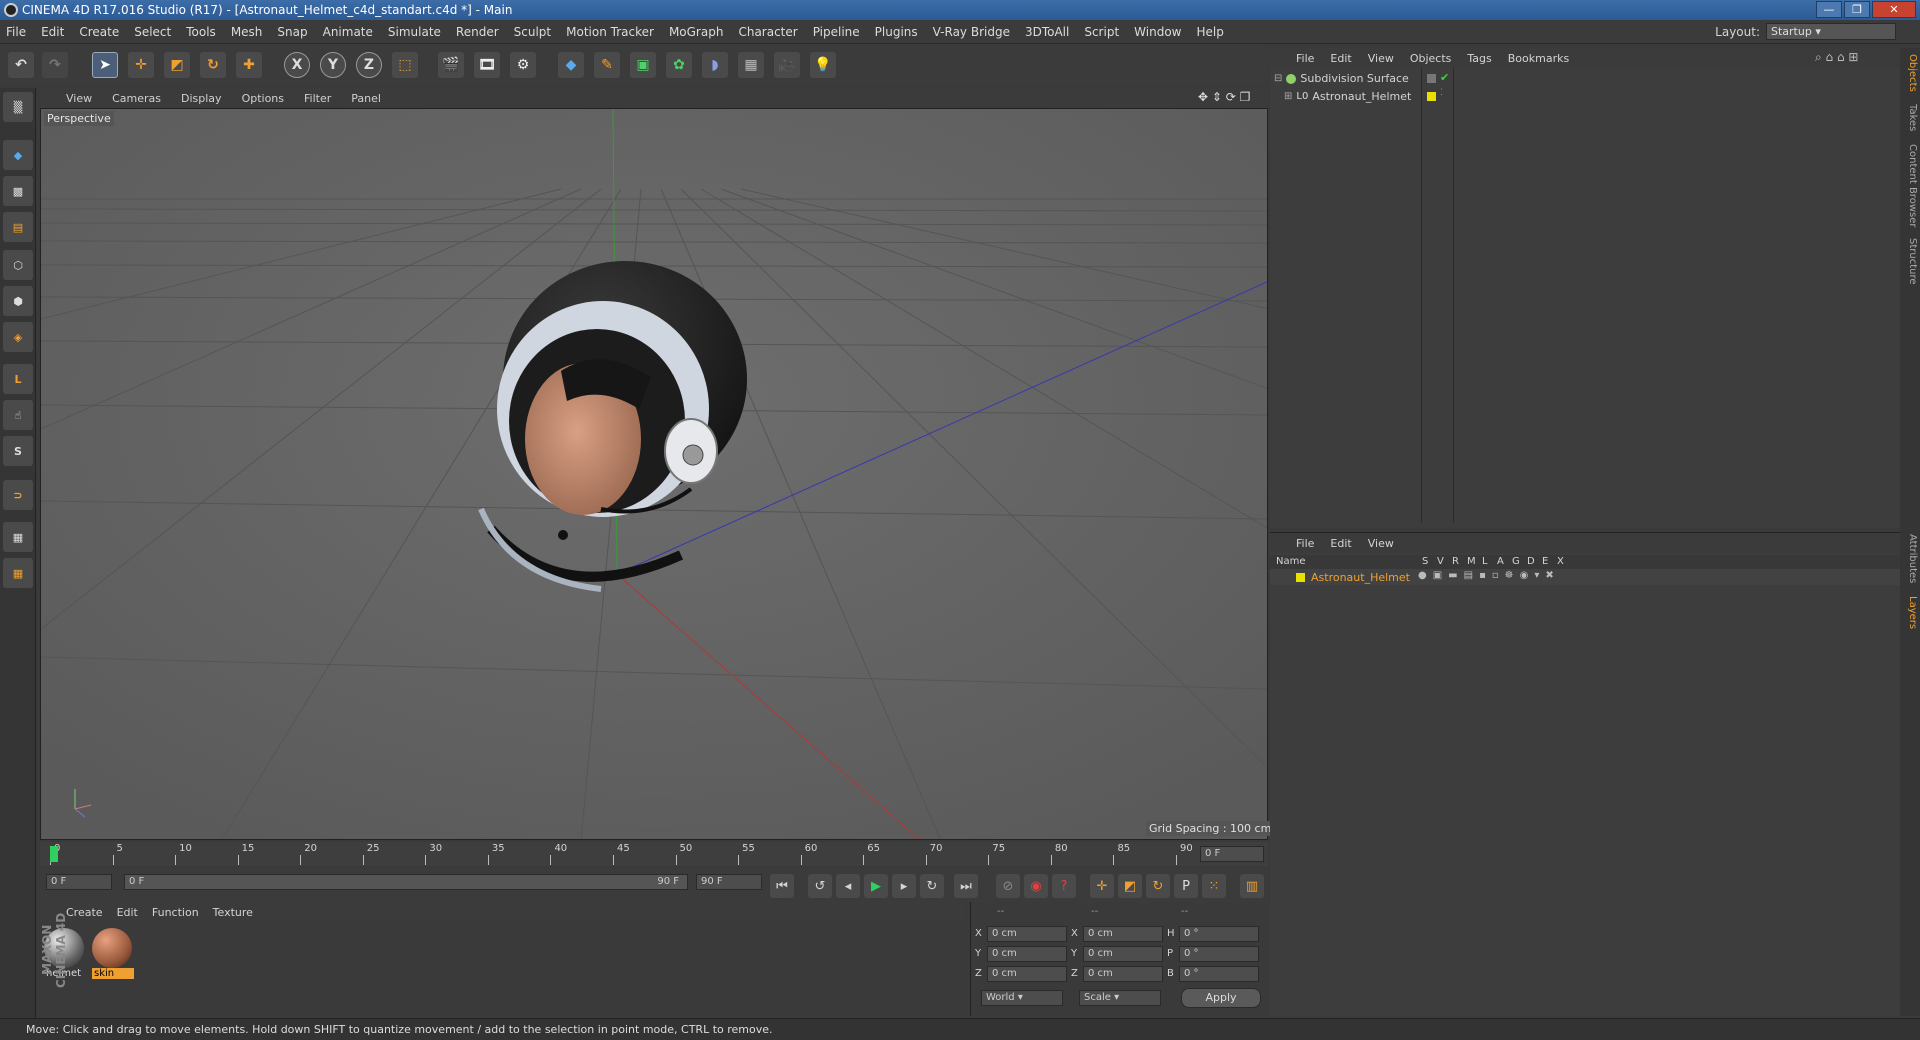 The width and height of the screenshot is (1920, 1040). I want to click on model-mode-icon: ◆, so click(18, 155).